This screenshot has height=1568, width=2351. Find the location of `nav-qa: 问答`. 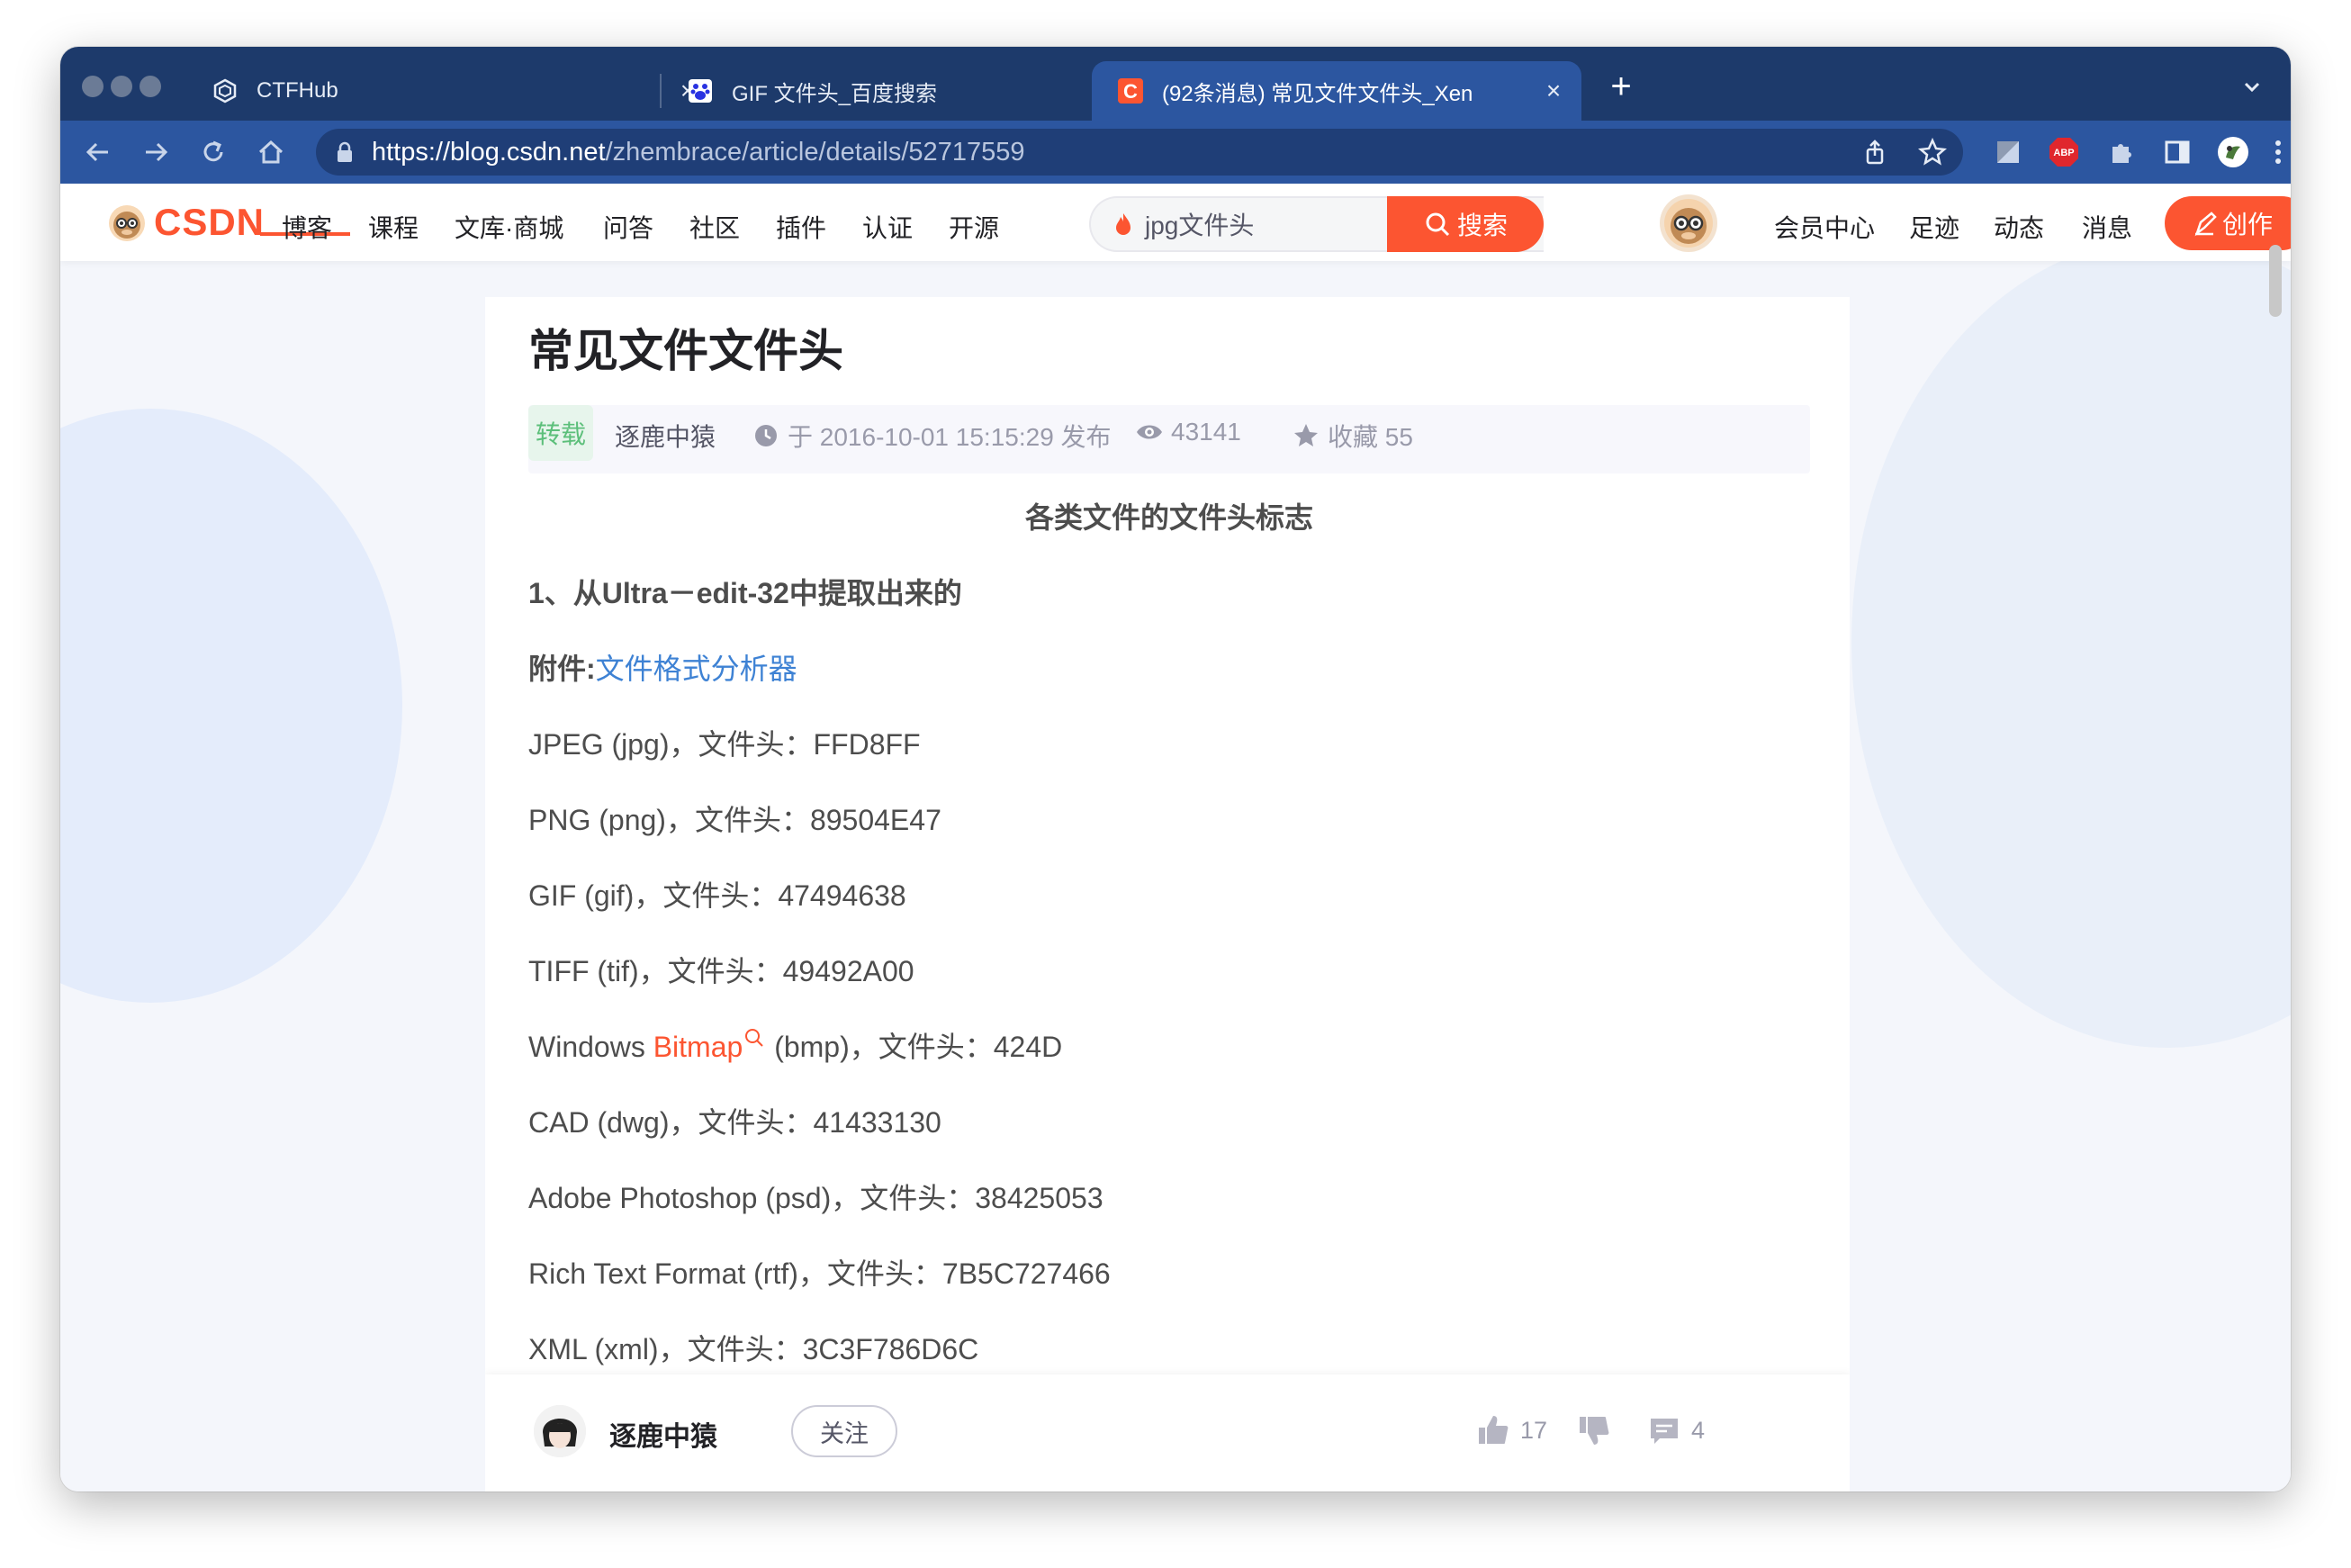

nav-qa: 问答 is located at coordinates (628, 227).